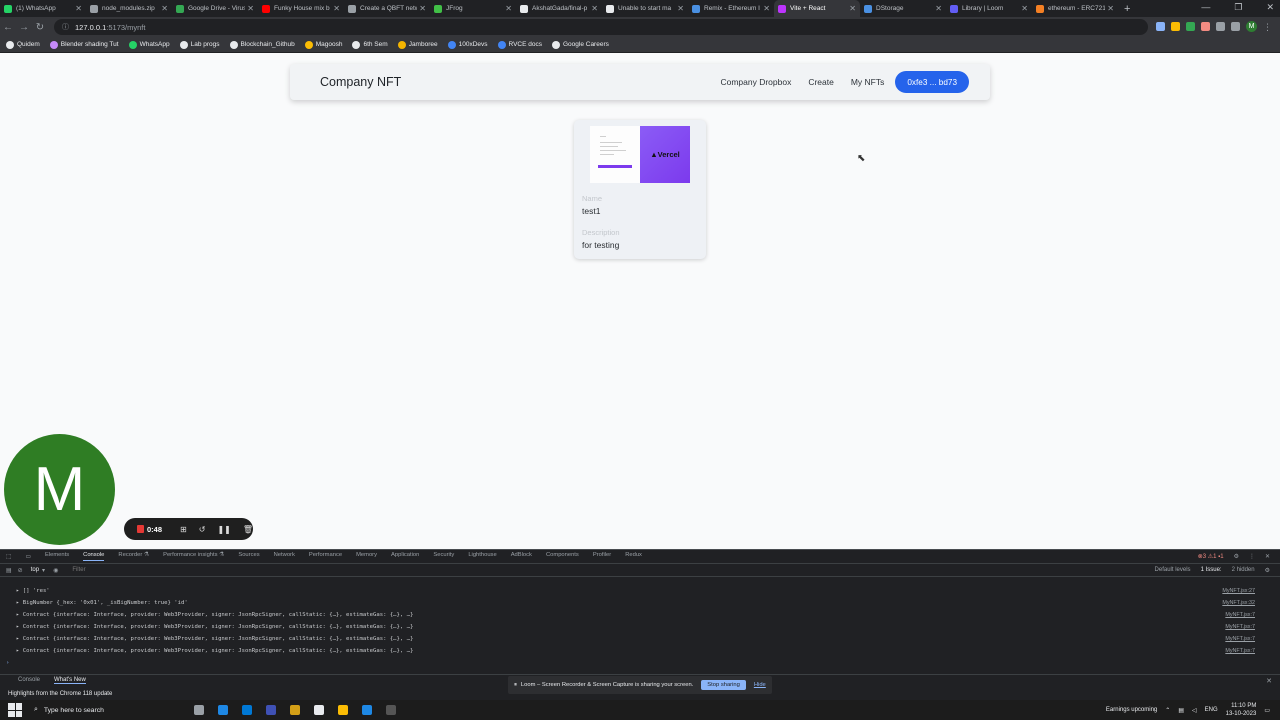  I want to click on bookmark-item: Blockchain_Github, so click(262, 44).